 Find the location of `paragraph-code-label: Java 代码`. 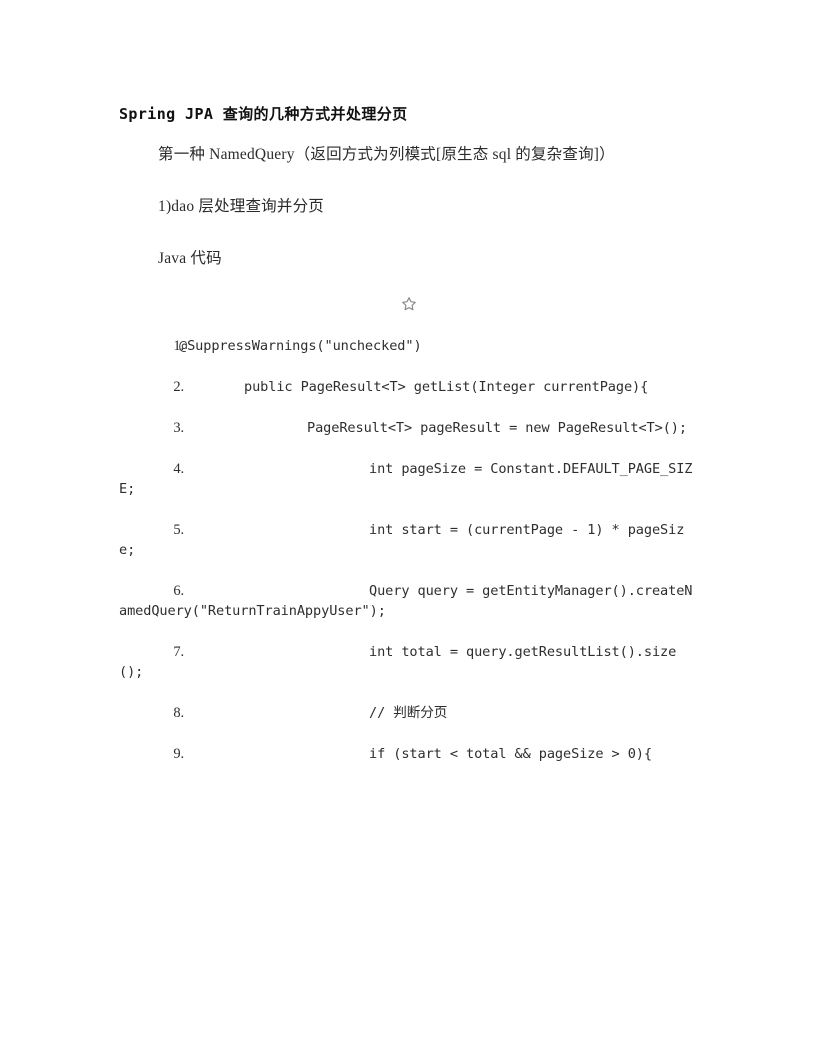

paragraph-code-label: Java 代码 is located at coordinates (190, 258).